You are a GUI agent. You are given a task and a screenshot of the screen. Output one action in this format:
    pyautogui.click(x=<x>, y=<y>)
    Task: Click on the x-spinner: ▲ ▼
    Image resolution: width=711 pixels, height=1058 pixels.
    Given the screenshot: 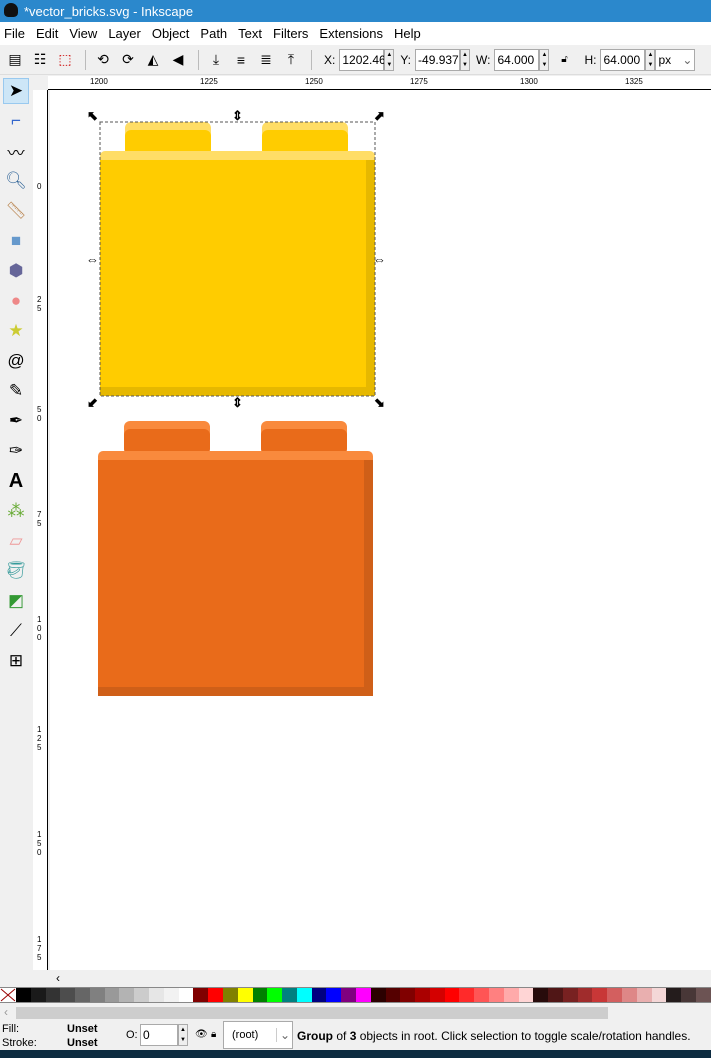 What is the action you would take?
    pyautogui.click(x=389, y=59)
    